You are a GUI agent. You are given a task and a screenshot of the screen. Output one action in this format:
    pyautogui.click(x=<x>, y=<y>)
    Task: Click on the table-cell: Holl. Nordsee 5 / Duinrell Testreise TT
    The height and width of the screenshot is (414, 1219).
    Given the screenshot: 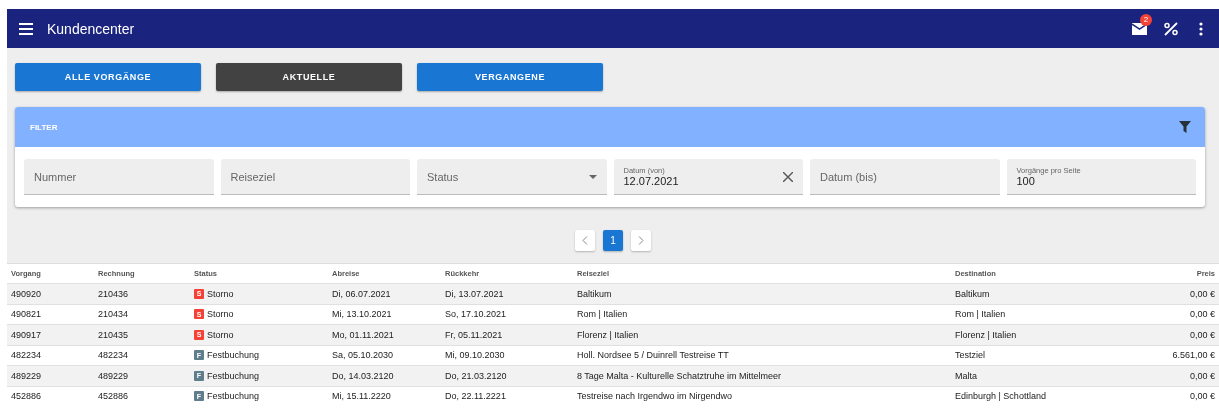 What is the action you would take?
    pyautogui.click(x=653, y=355)
    